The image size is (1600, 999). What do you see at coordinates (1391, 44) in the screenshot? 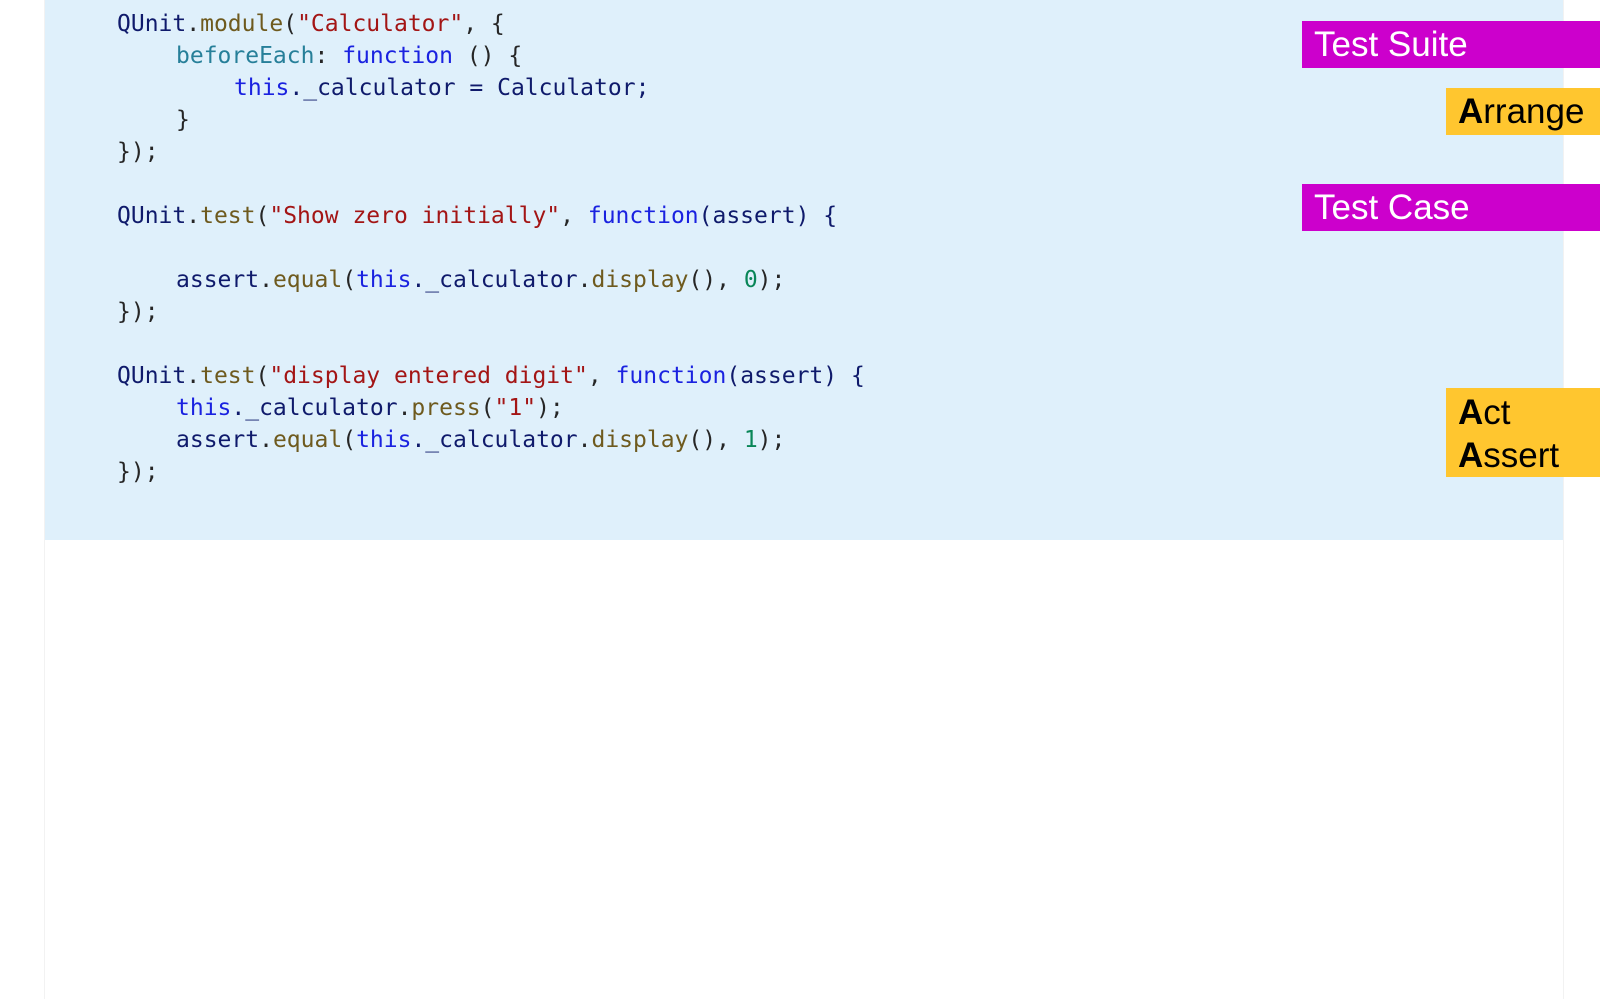
I see `test-suite-label-text: Test Suite` at bounding box center [1391, 44].